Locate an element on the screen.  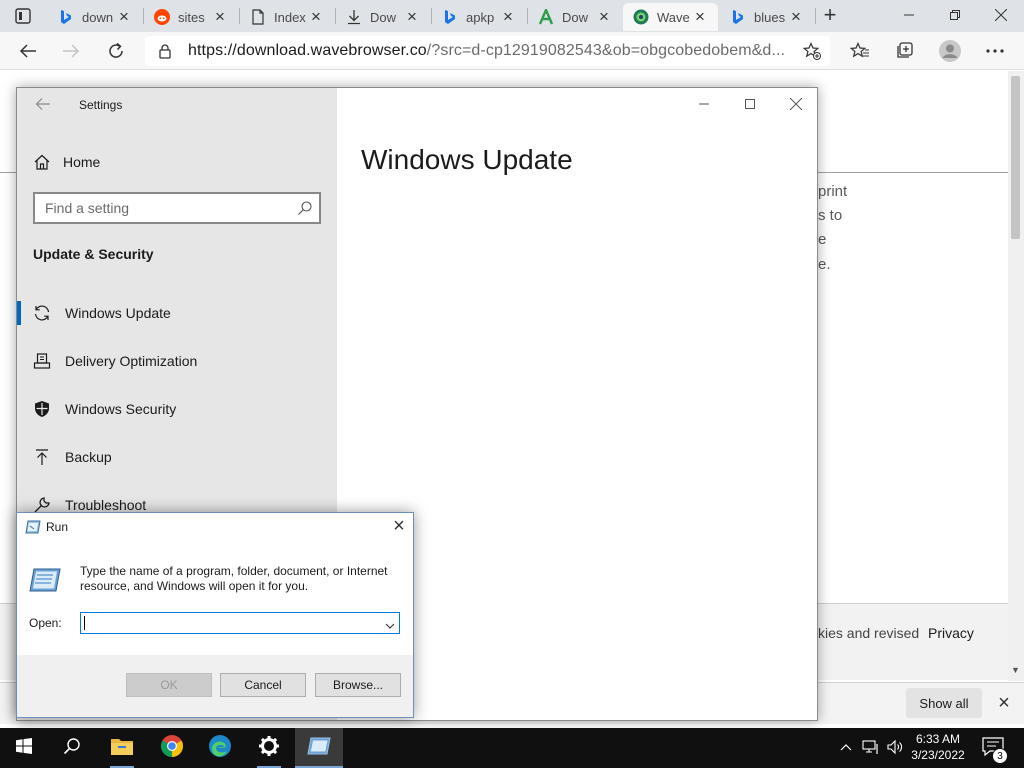
chevron-down-icon is located at coordinates (390, 623).